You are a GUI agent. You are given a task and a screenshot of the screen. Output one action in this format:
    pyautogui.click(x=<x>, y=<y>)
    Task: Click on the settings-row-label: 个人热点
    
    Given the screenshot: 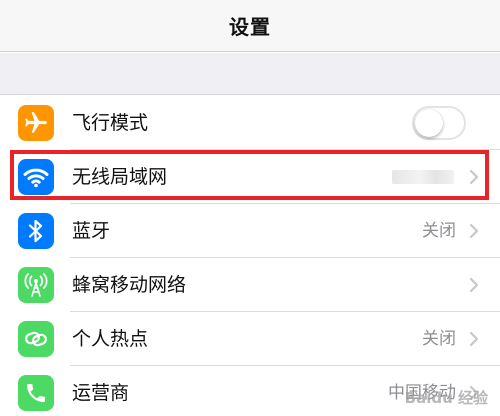 What is the action you would take?
    pyautogui.click(x=110, y=339)
    